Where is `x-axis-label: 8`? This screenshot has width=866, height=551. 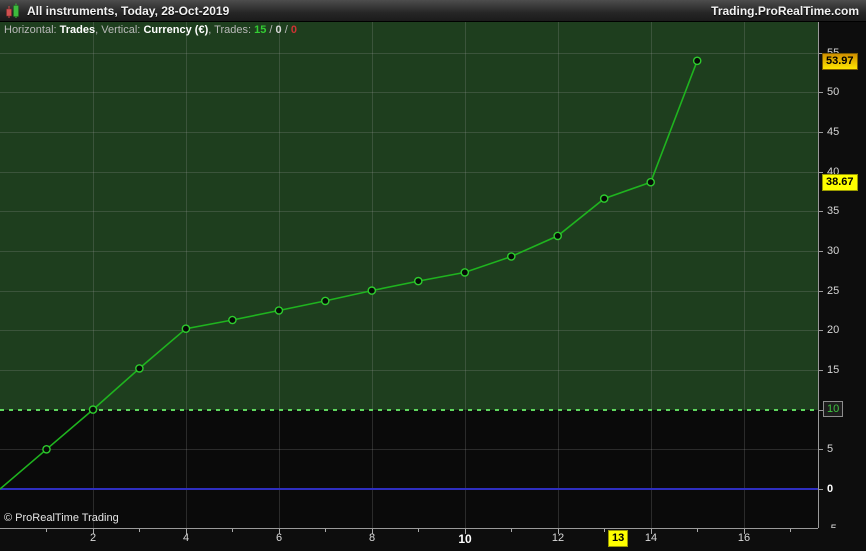
x-axis-label: 8 is located at coordinates (372, 538).